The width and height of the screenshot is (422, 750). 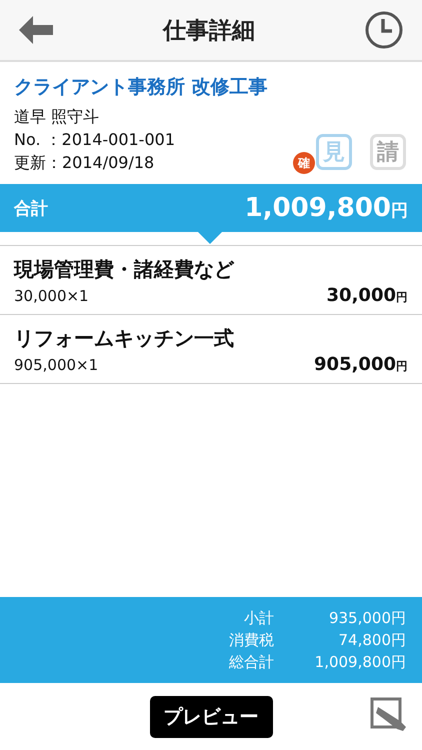 I want to click on total-label: 合計, so click(x=31, y=209).